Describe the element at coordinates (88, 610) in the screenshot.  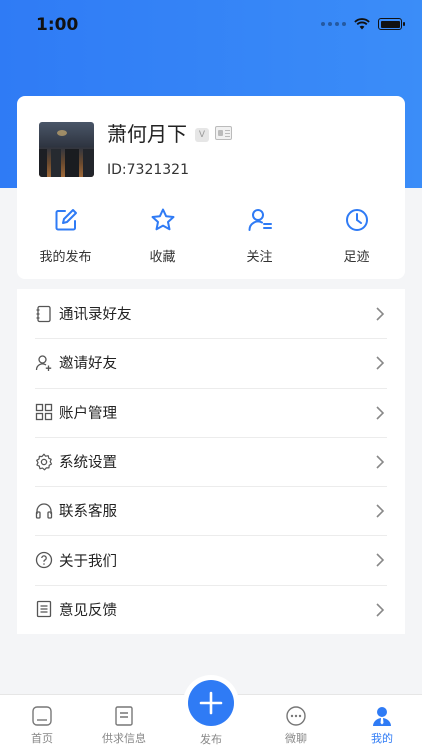
I see `menu-item-label: 意见反馈` at that location.